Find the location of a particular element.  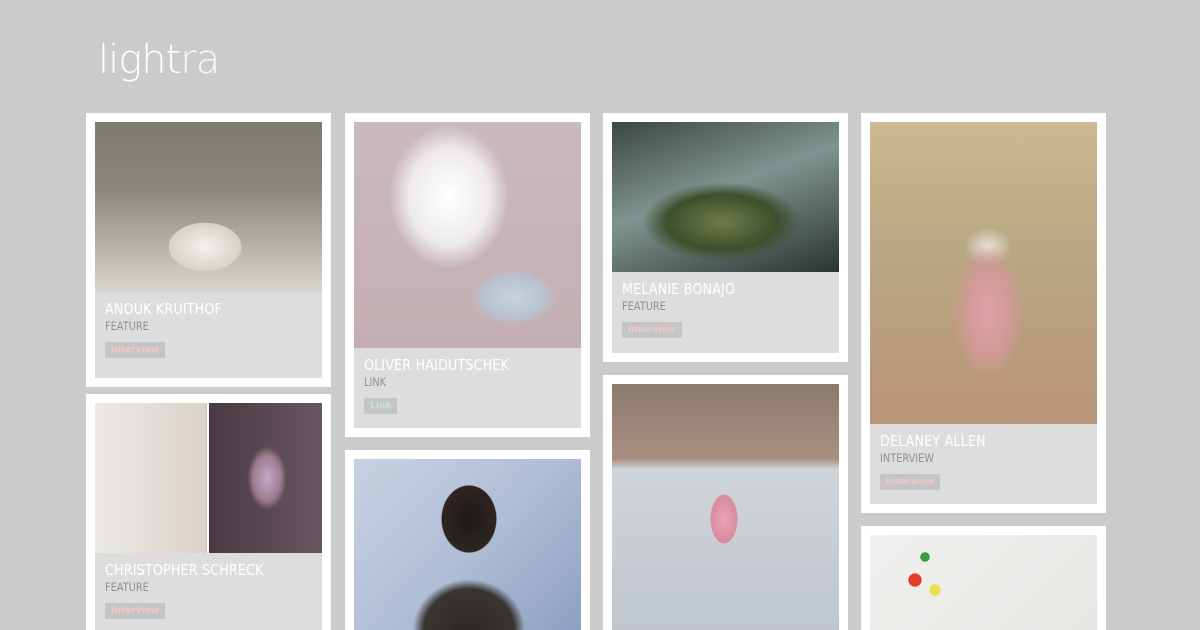

blurred-figure-photo is located at coordinates (983, 273).